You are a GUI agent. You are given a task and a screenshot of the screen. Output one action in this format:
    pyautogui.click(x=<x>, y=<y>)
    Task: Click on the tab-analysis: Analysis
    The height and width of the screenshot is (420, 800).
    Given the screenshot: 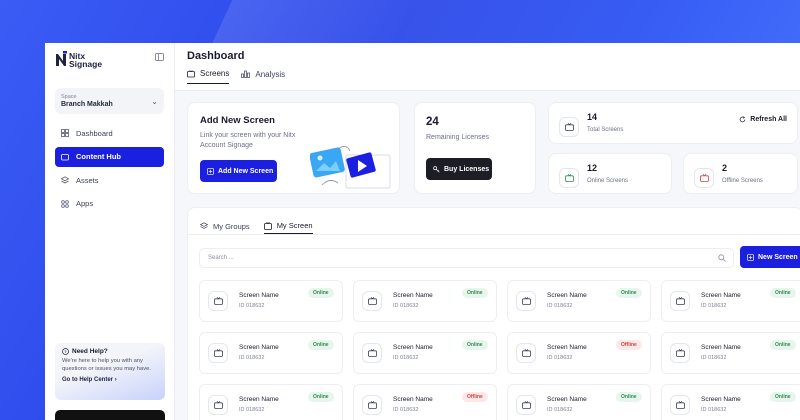 What is the action you would take?
    pyautogui.click(x=263, y=76)
    